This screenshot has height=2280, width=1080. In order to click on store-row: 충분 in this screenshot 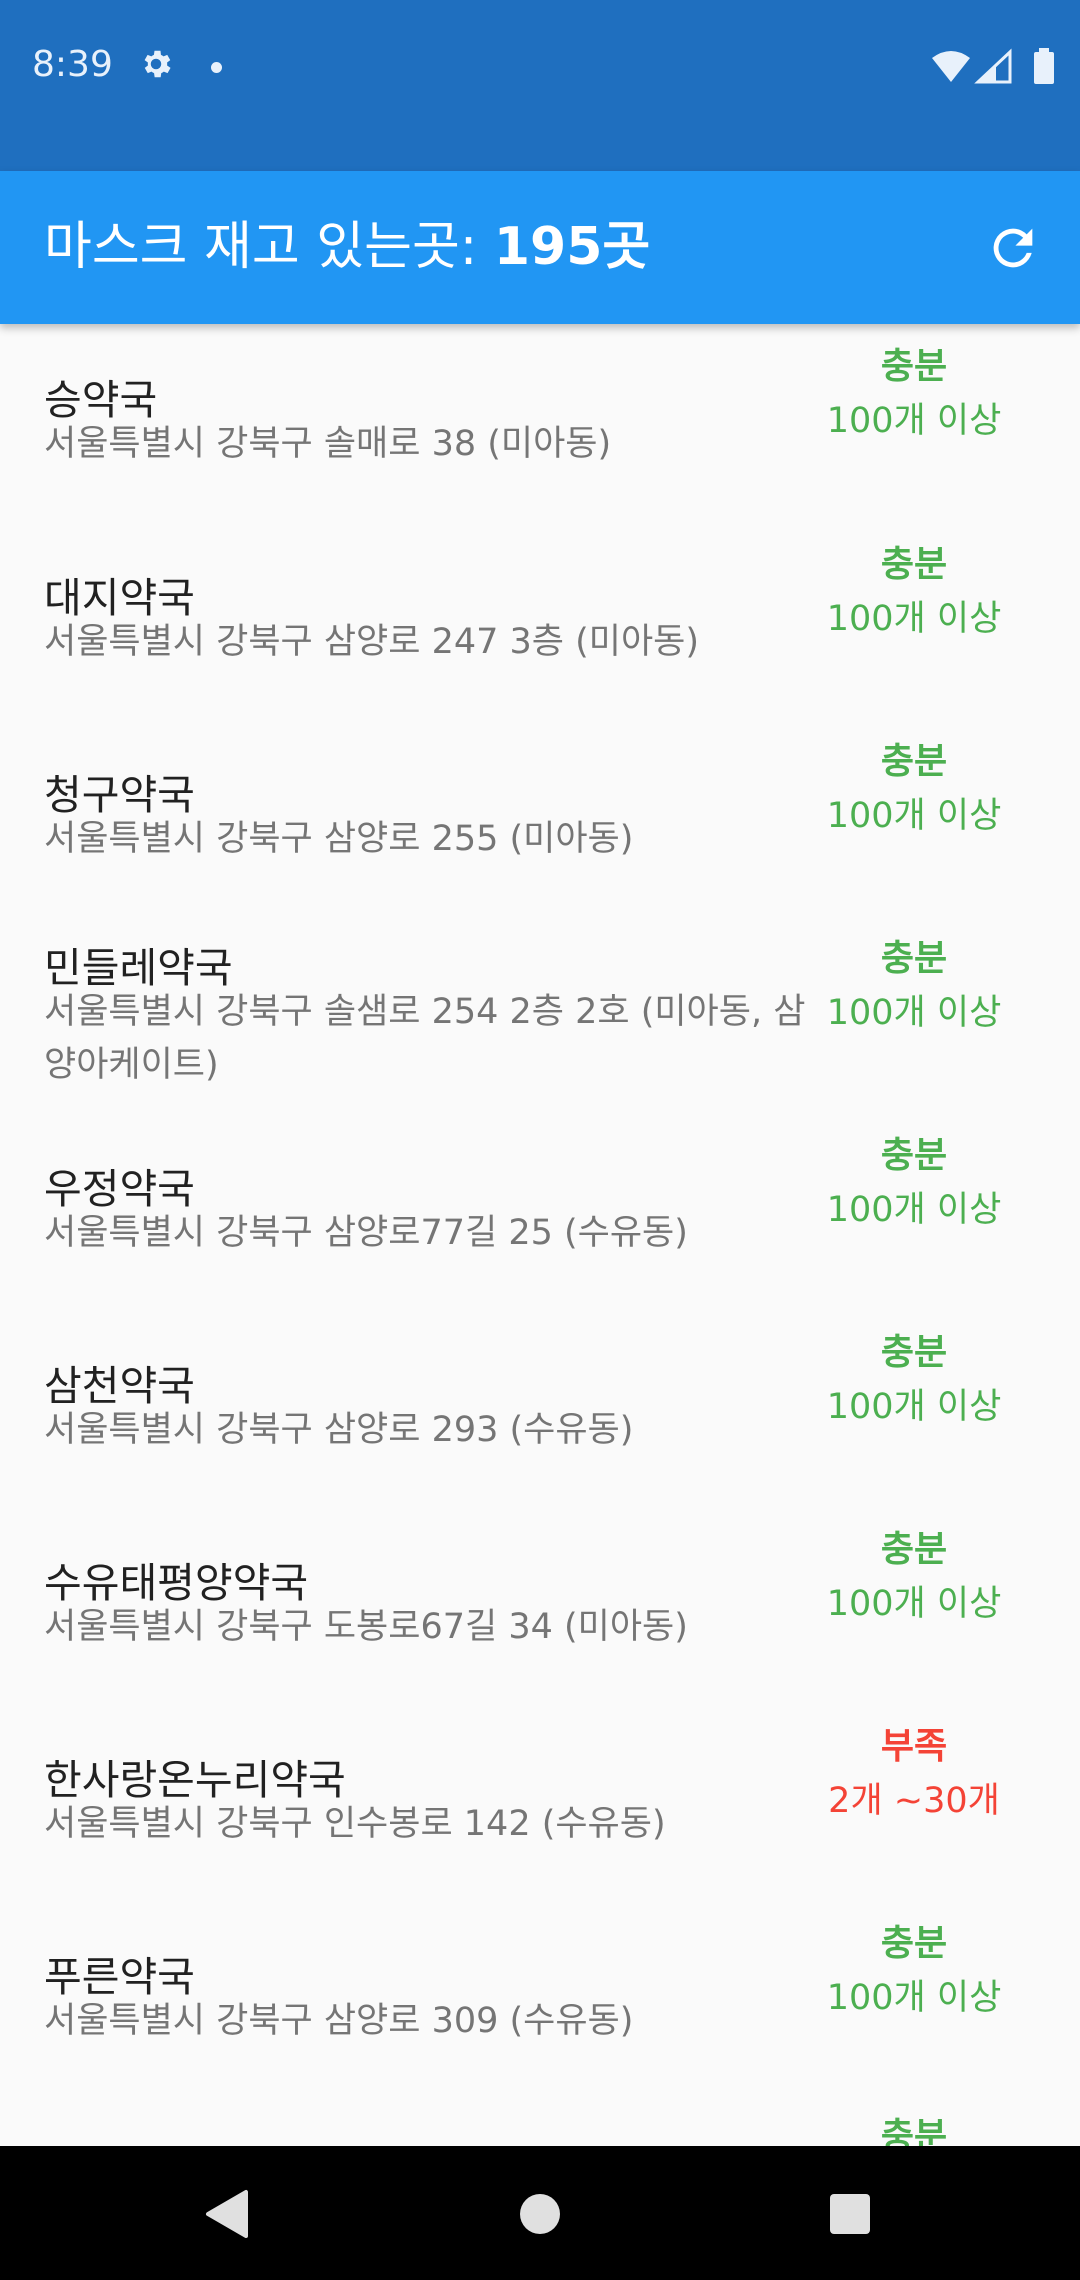, I will do `click(540, 2120)`.